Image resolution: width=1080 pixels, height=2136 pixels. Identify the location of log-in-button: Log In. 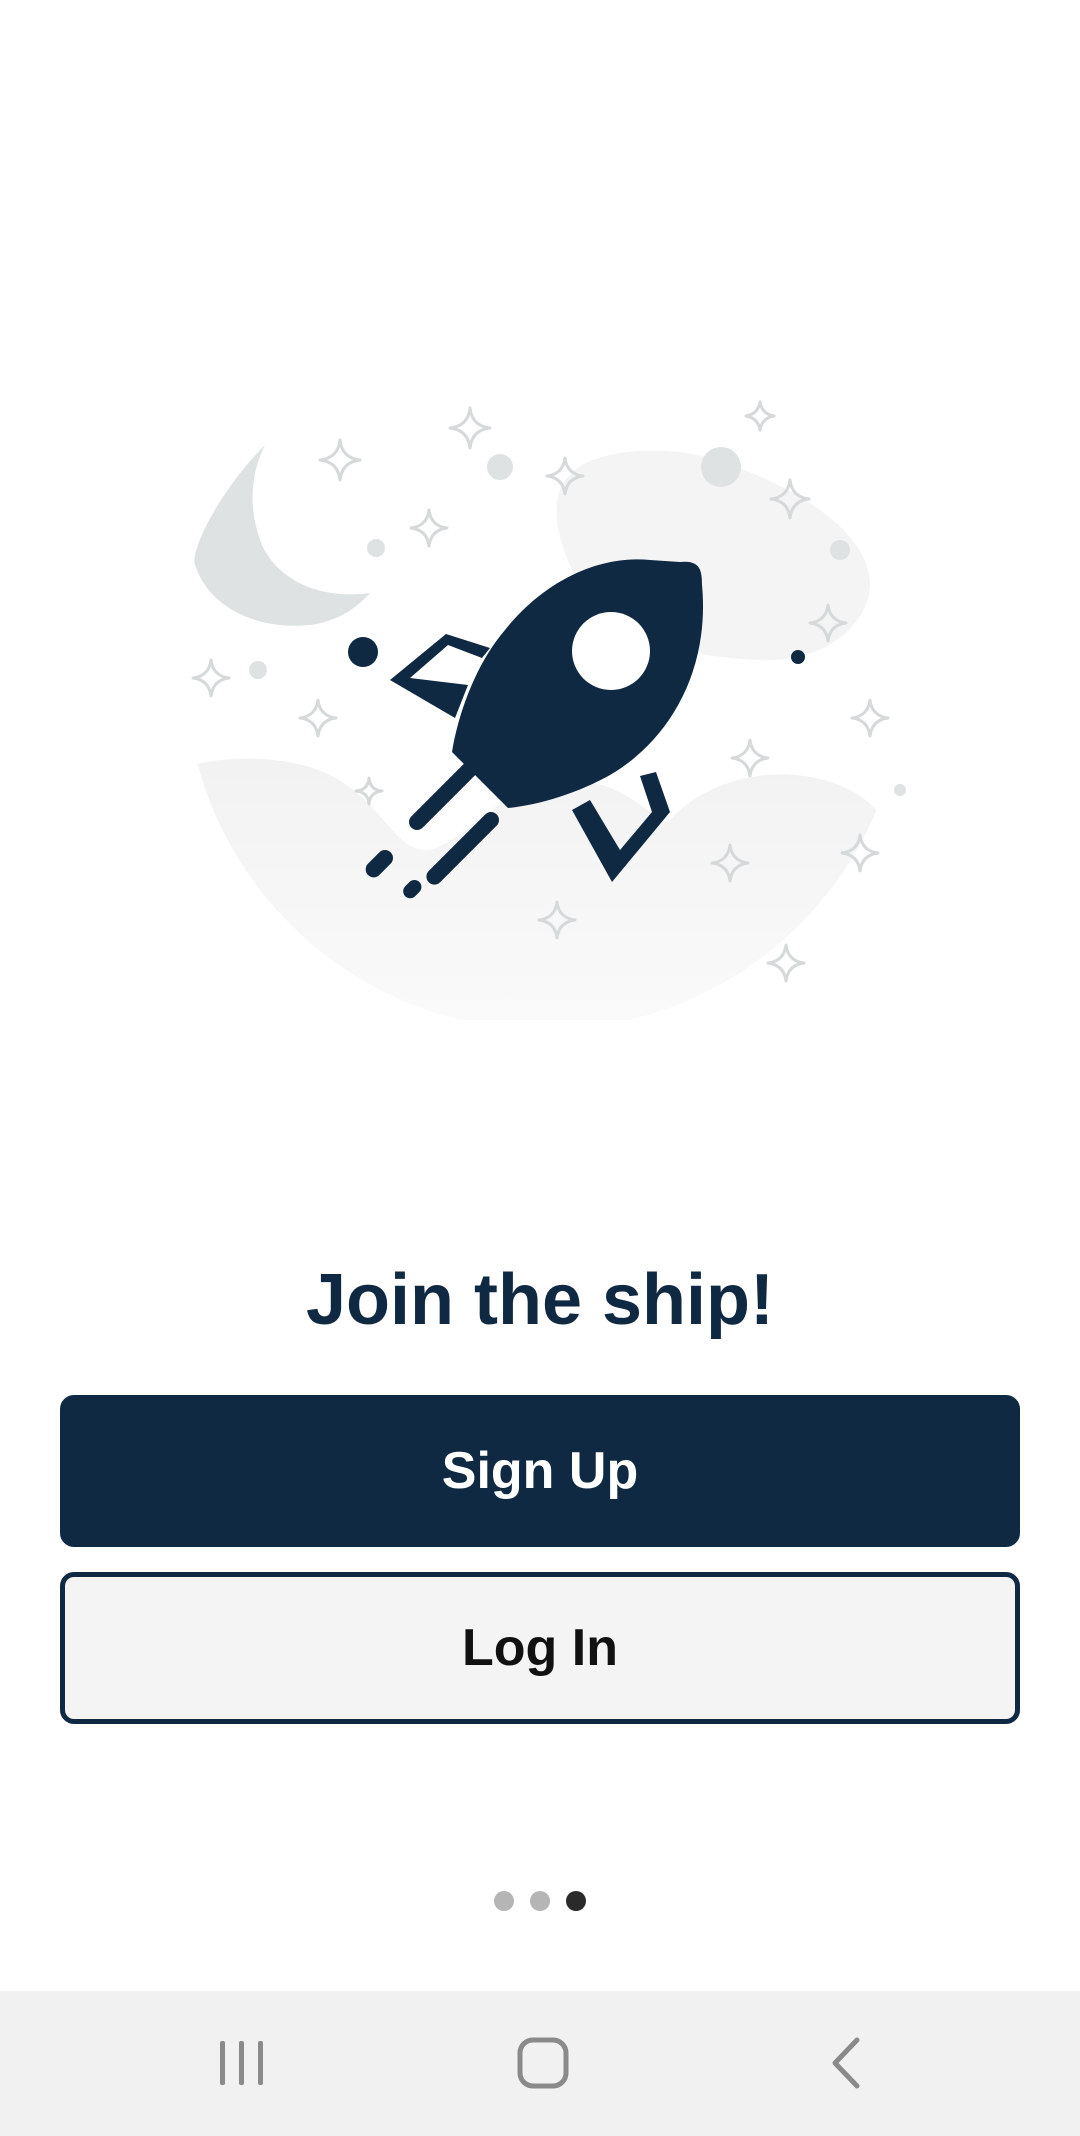
(540, 1648).